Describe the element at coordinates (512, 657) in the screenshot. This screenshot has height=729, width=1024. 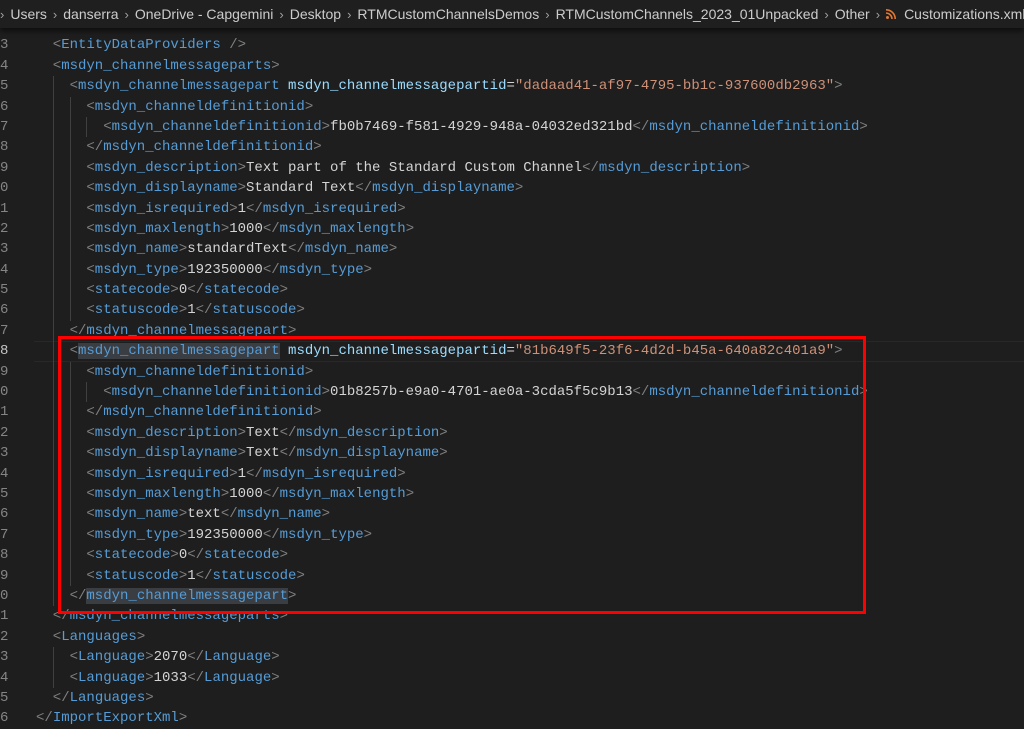
I see `code-line: 3 <Language>2070</Language>` at that location.